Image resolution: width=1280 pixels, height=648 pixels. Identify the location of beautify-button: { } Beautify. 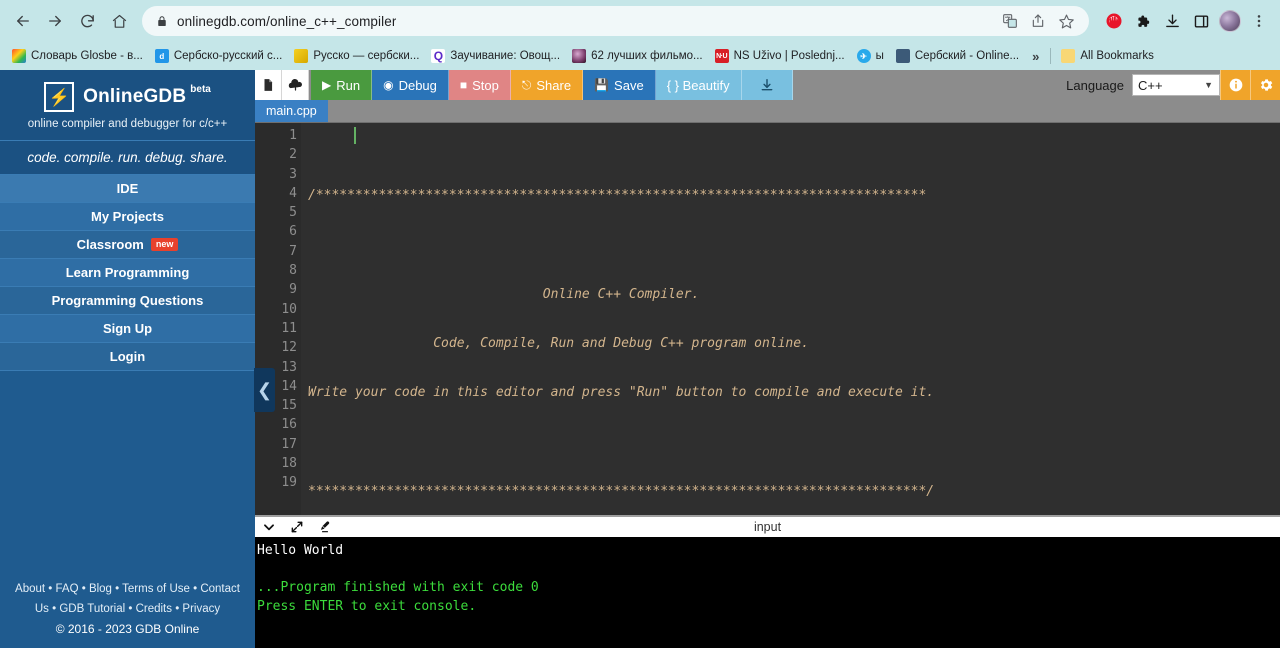
(698, 85).